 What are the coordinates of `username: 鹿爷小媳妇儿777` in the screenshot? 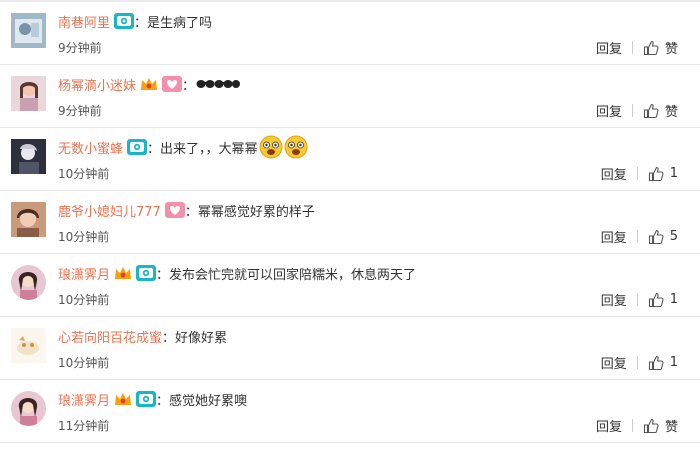 It's located at (109, 210).